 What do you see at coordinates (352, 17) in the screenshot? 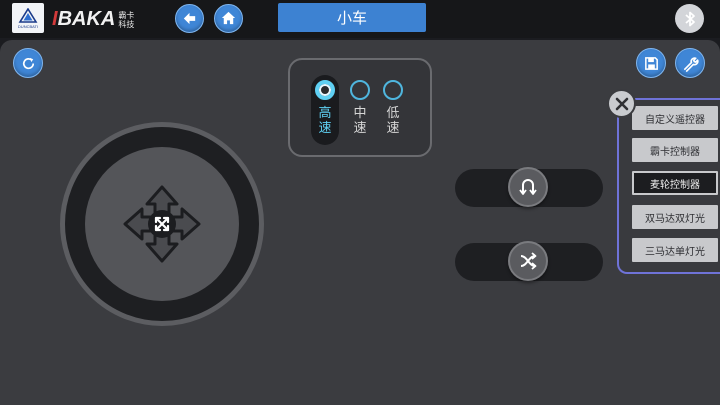
I see `page-title: 小车` at bounding box center [352, 17].